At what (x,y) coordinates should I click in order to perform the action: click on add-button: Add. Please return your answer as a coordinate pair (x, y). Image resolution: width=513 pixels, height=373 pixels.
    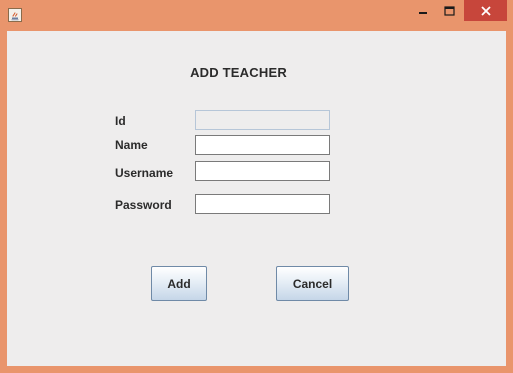
    Looking at the image, I should click on (179, 283).